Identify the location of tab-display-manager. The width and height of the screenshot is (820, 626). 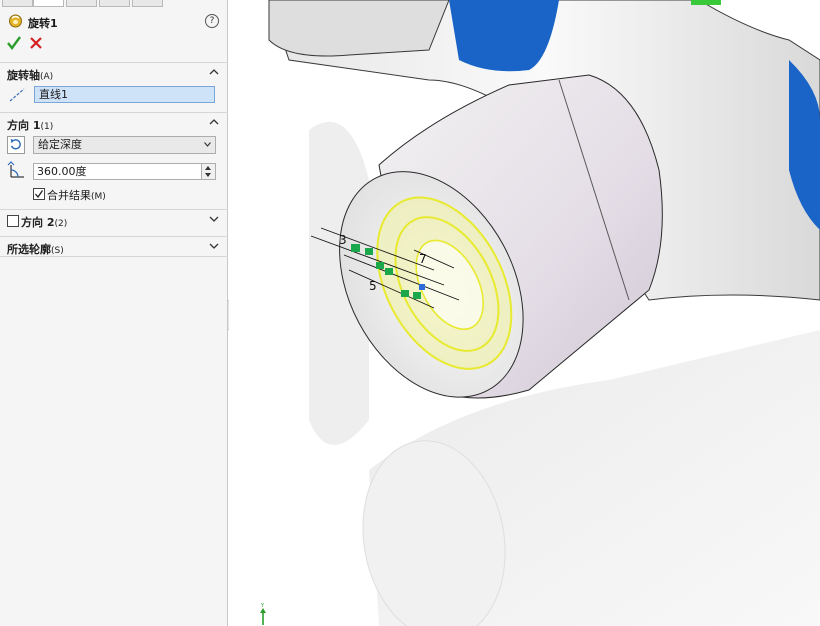
(147, 3).